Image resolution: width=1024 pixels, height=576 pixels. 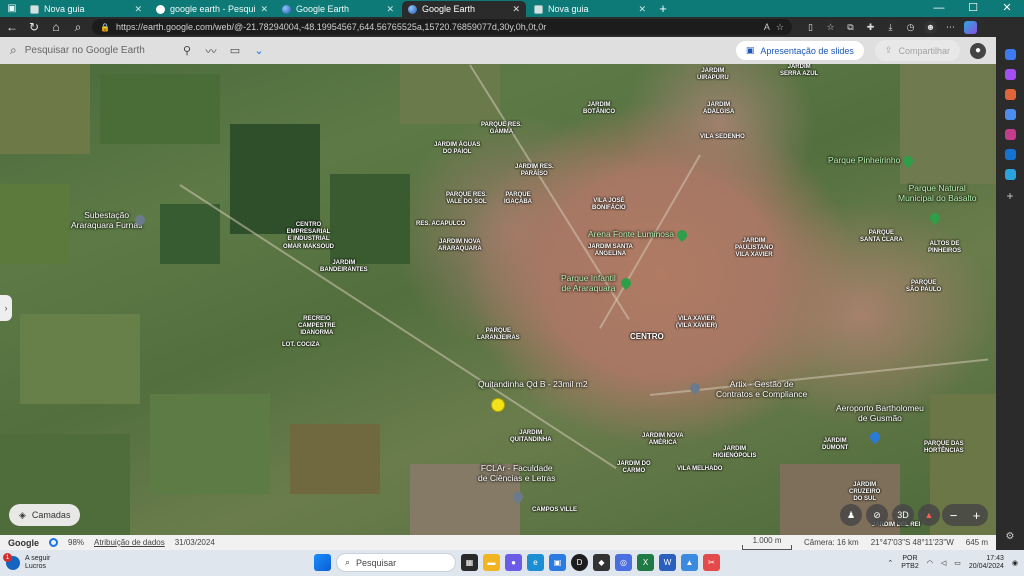 What do you see at coordinates (986, 563) in the screenshot?
I see `clock: 17:43 20/04/2024` at bounding box center [986, 563].